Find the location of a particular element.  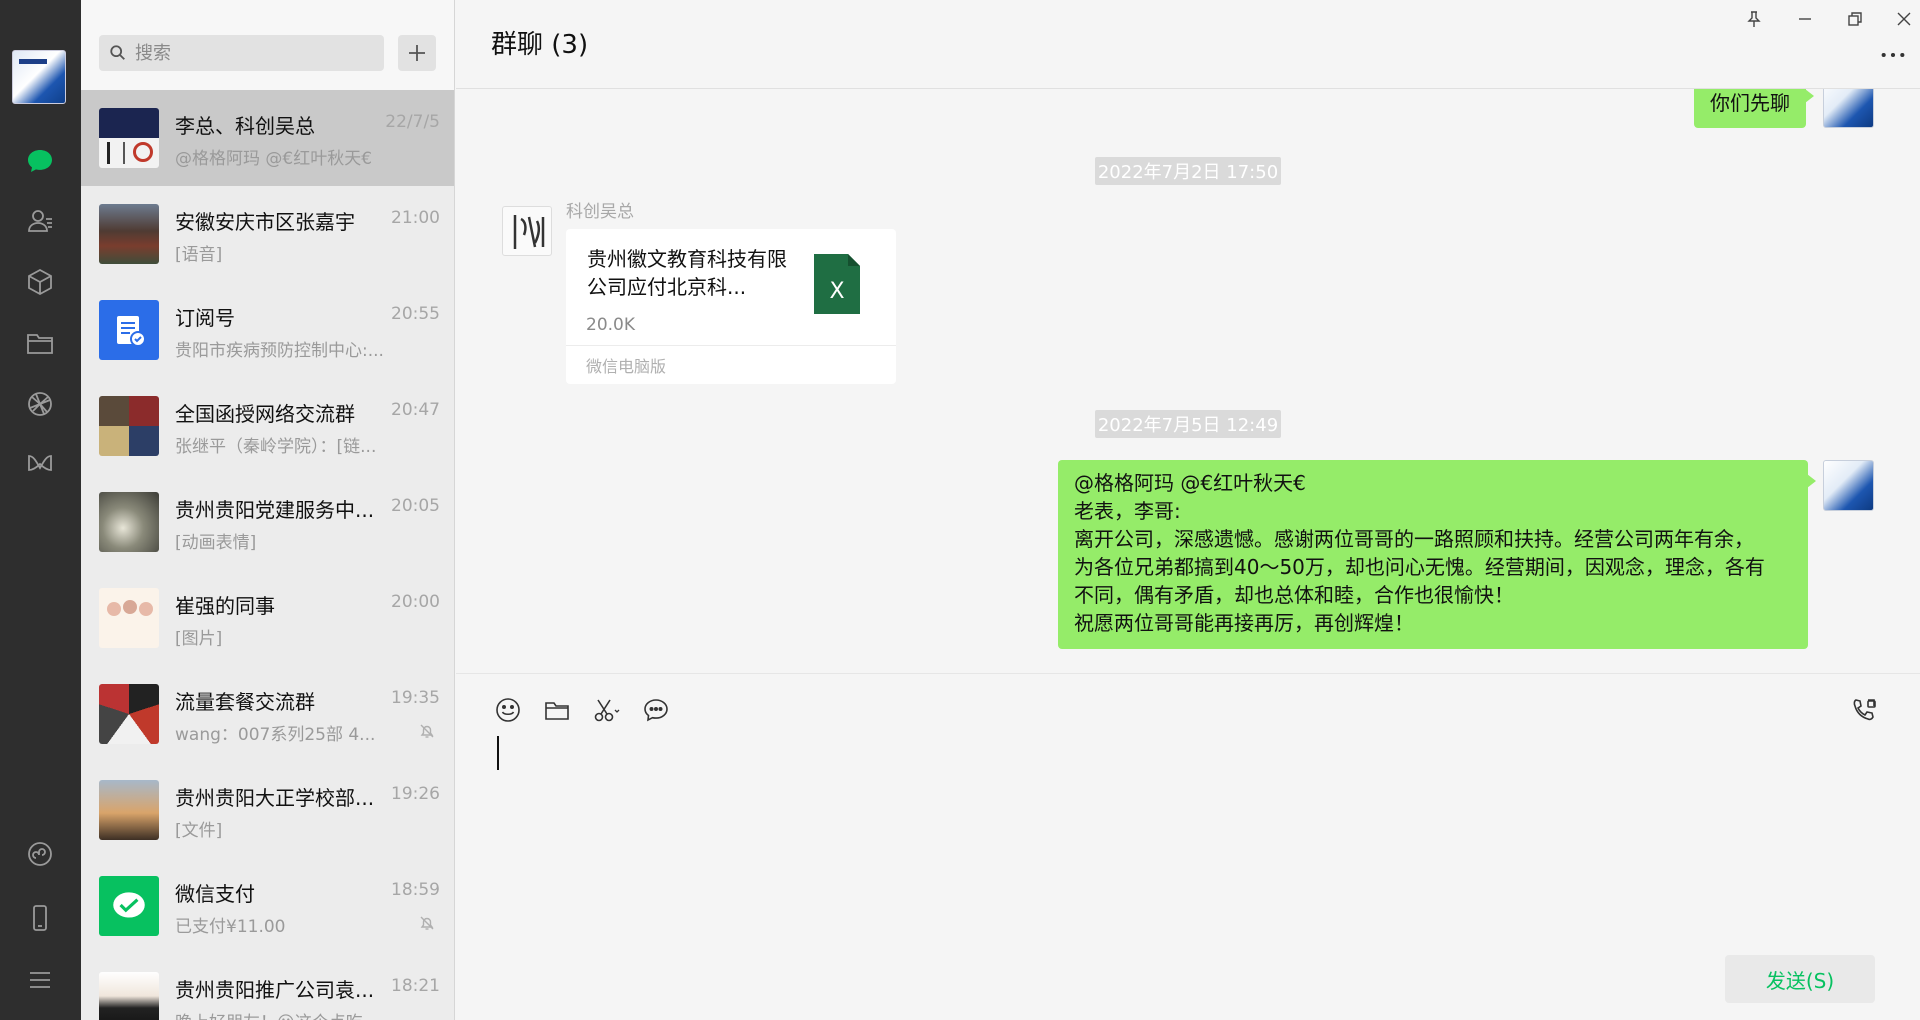

send-button: 发送(S) is located at coordinates (1800, 979).